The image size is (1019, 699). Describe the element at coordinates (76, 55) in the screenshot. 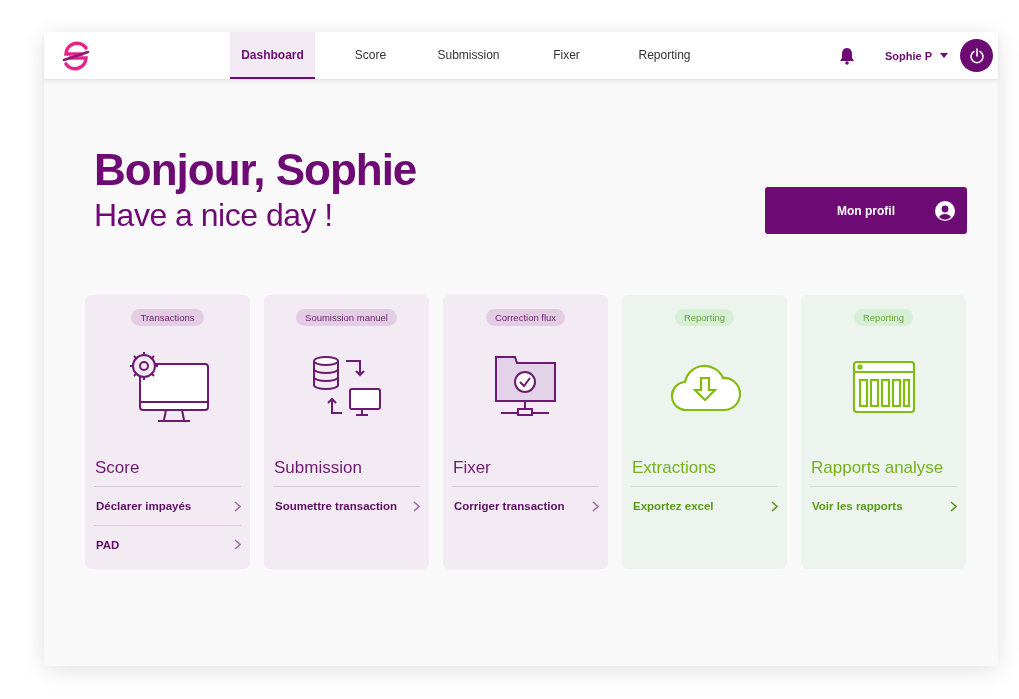

I see `logo-icon` at that location.